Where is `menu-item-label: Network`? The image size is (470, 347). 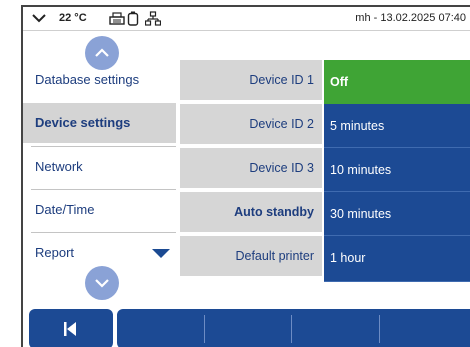 menu-item-label: Network is located at coordinates (59, 166).